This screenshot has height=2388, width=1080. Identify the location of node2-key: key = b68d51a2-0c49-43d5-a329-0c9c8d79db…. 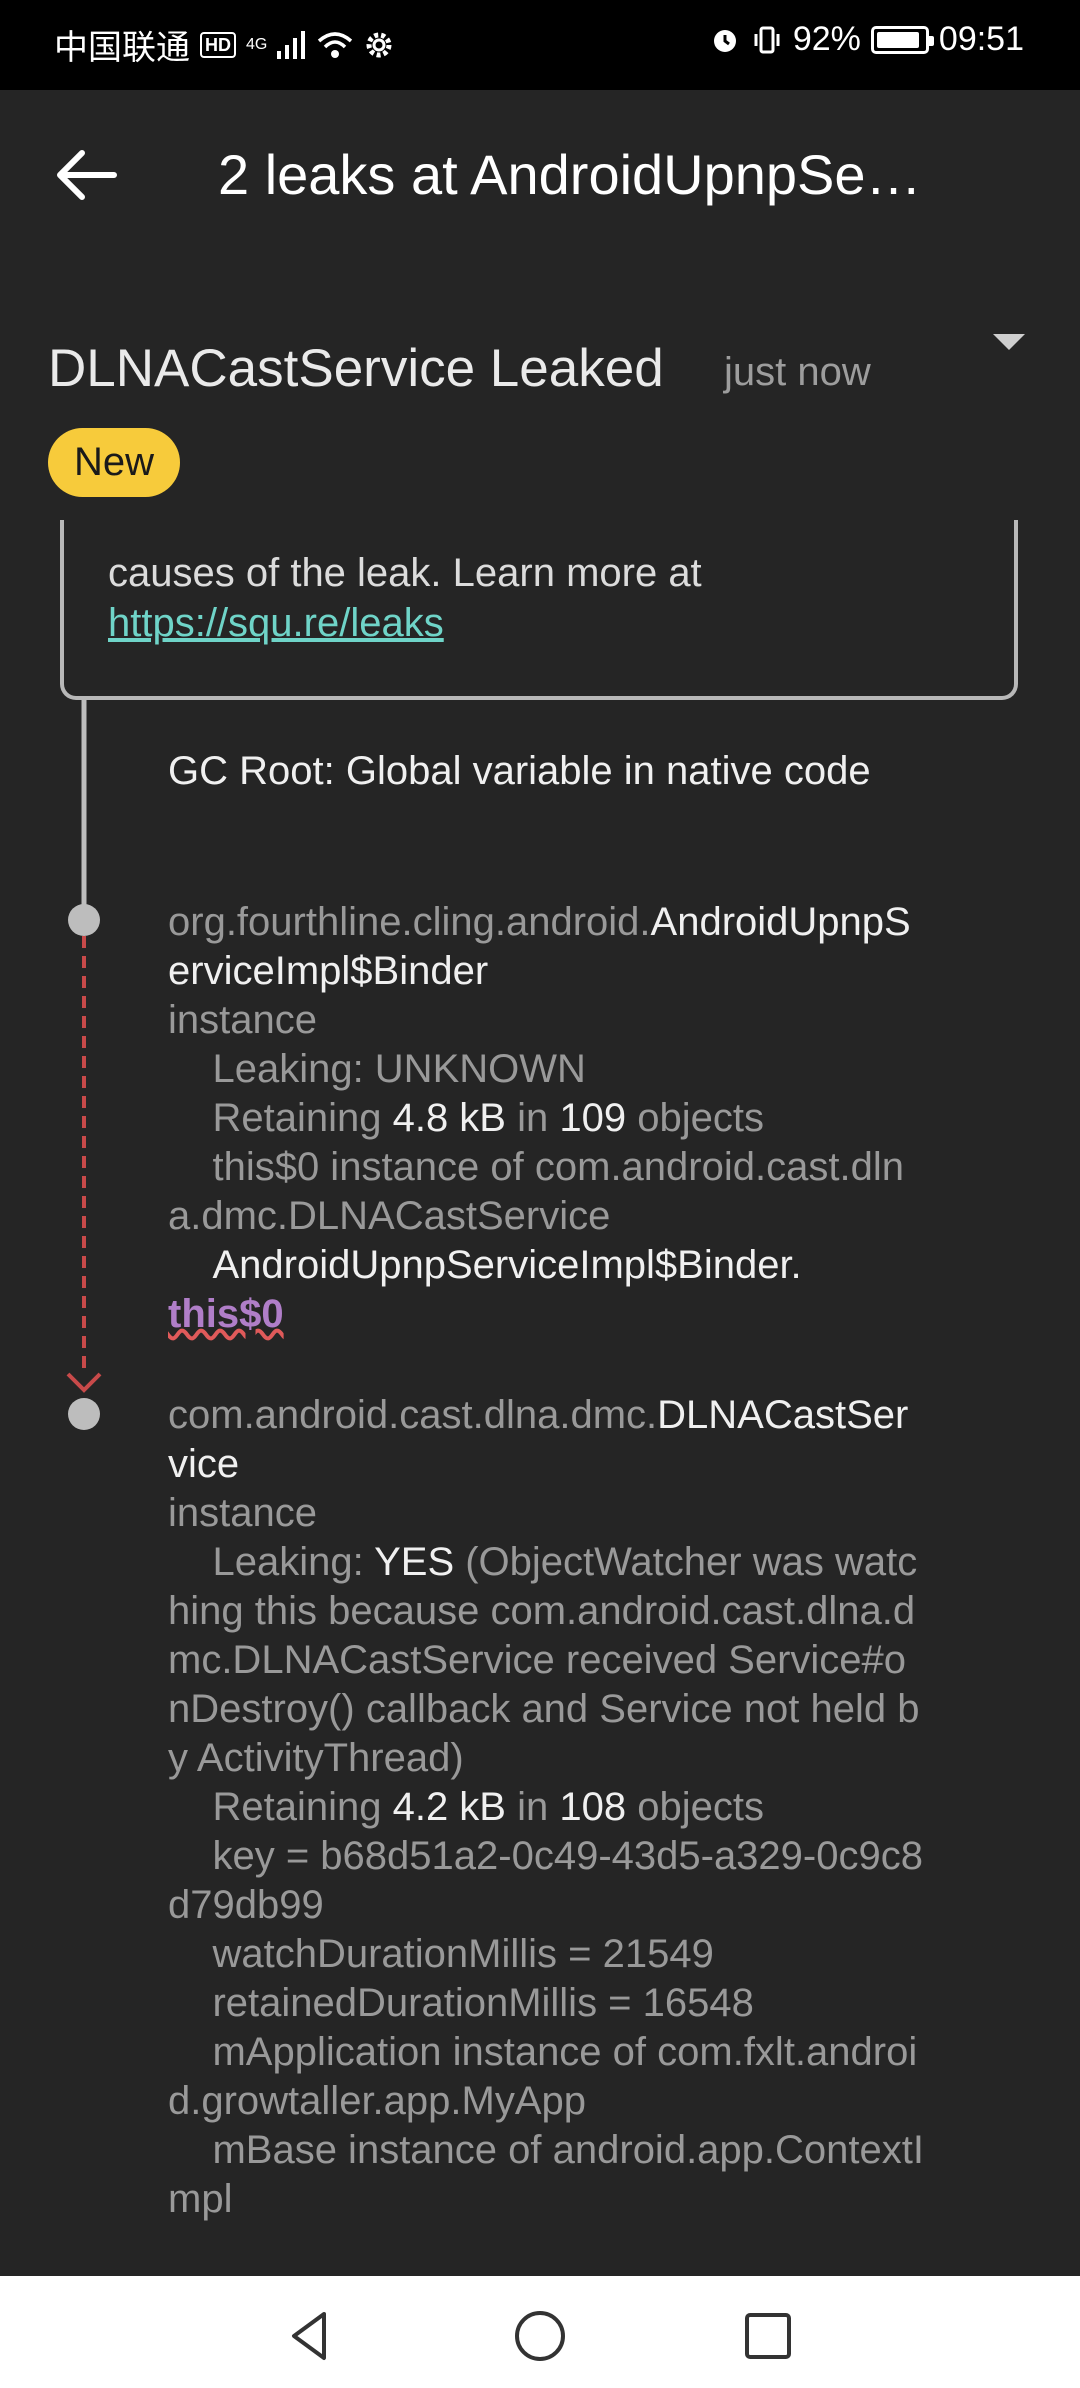
(545, 1880).